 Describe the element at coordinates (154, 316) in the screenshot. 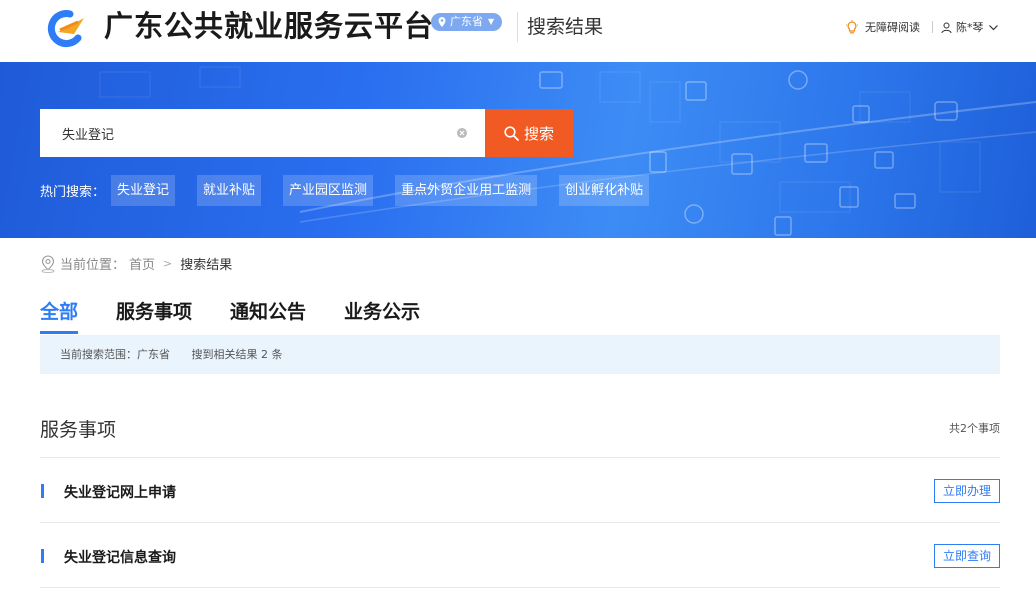

I see `tab-services: 服务事项` at that location.